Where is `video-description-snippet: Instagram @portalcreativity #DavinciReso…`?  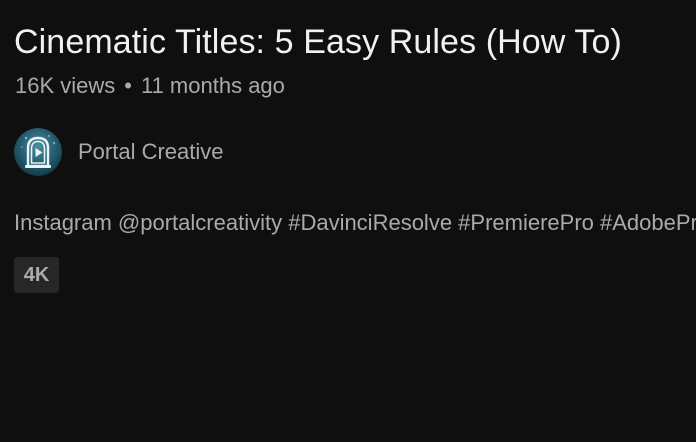 video-description-snippet: Instagram @portalcreativity #DavinciReso… is located at coordinates (355, 222).